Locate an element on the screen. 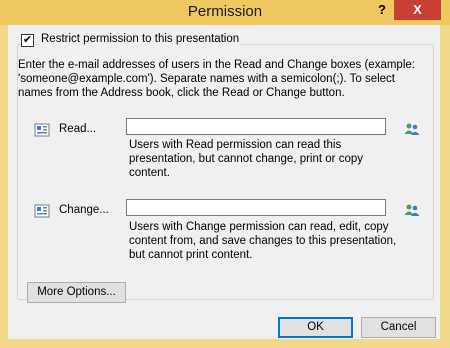  help-button: ? is located at coordinates (382, 10).